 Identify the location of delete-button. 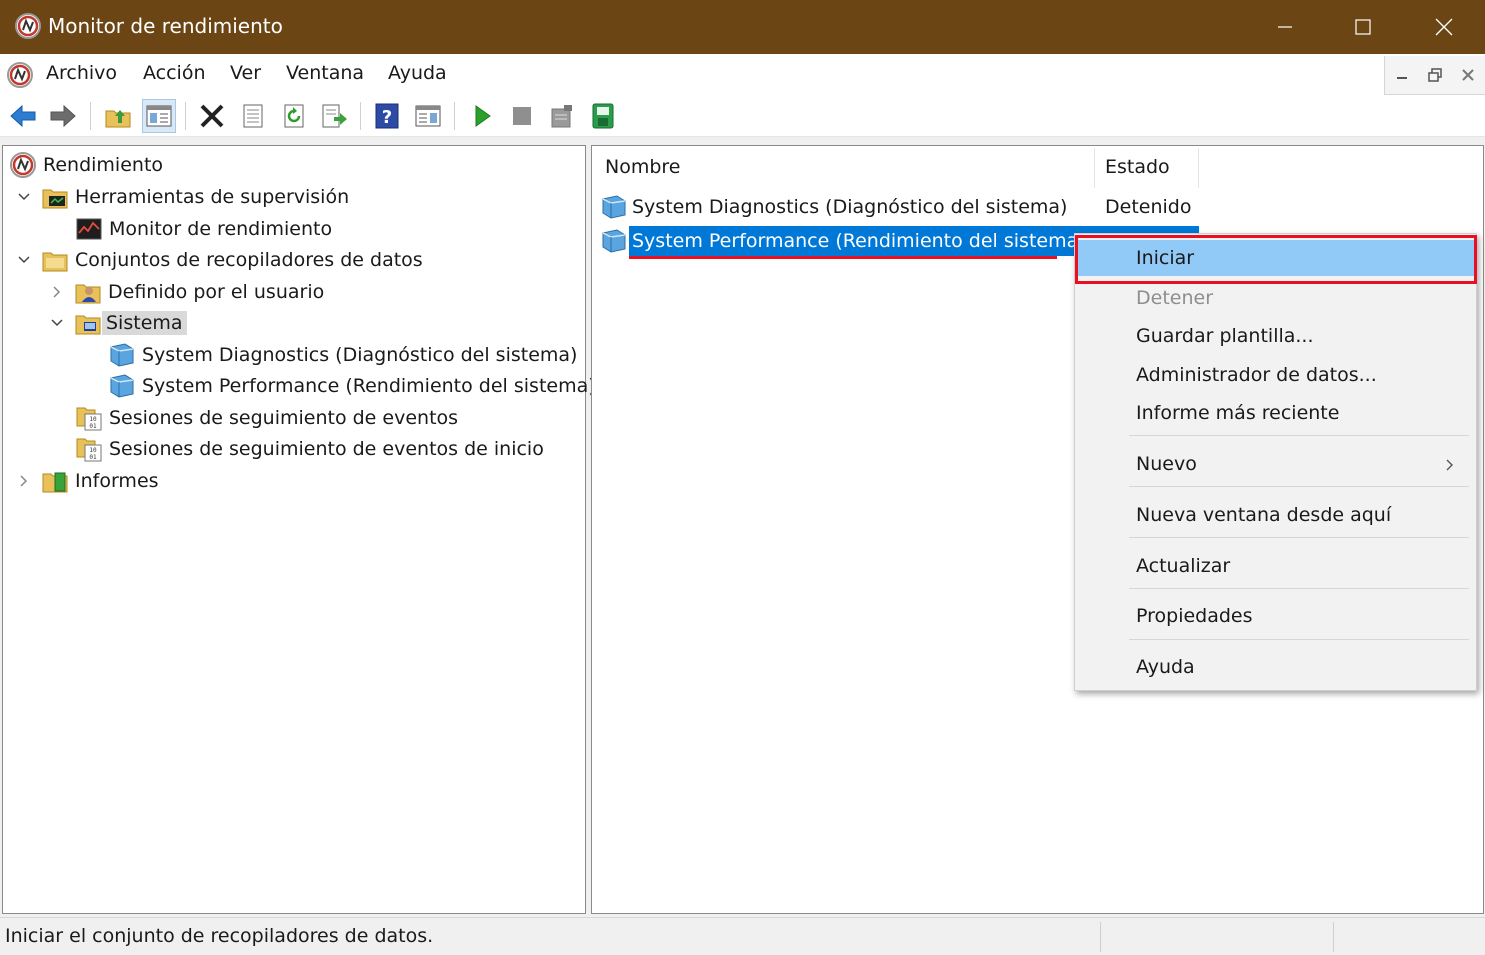
(212, 116).